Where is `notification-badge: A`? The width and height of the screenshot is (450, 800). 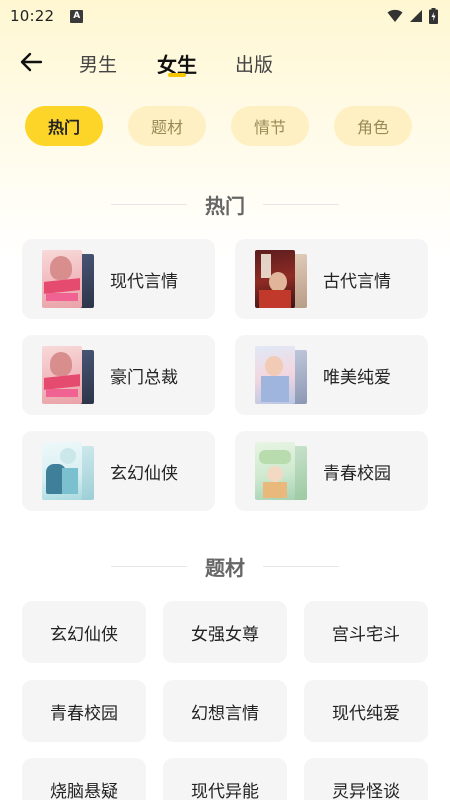 notification-badge: A is located at coordinates (77, 16).